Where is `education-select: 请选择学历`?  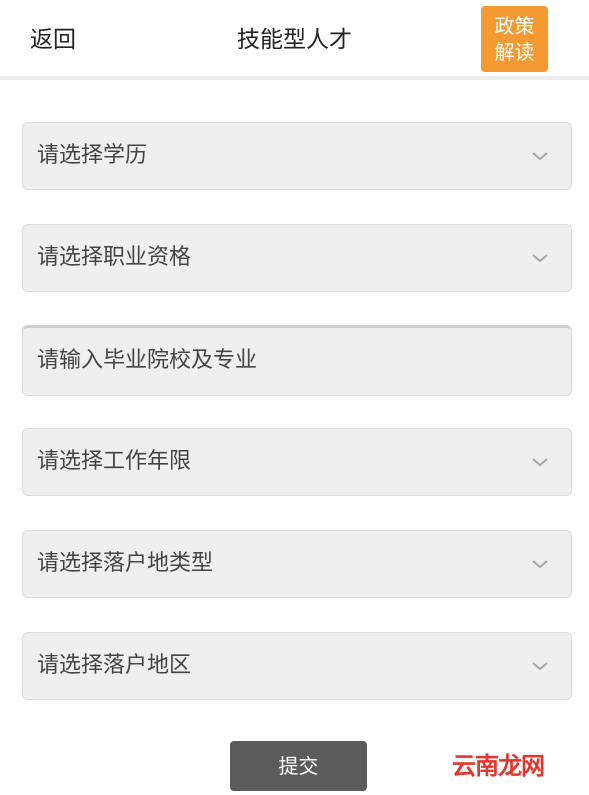
education-select: 请选择学历 is located at coordinates (297, 156).